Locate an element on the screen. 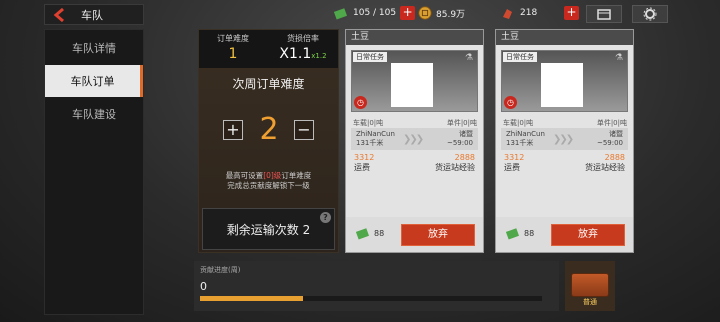  settings-button is located at coordinates (650, 14).